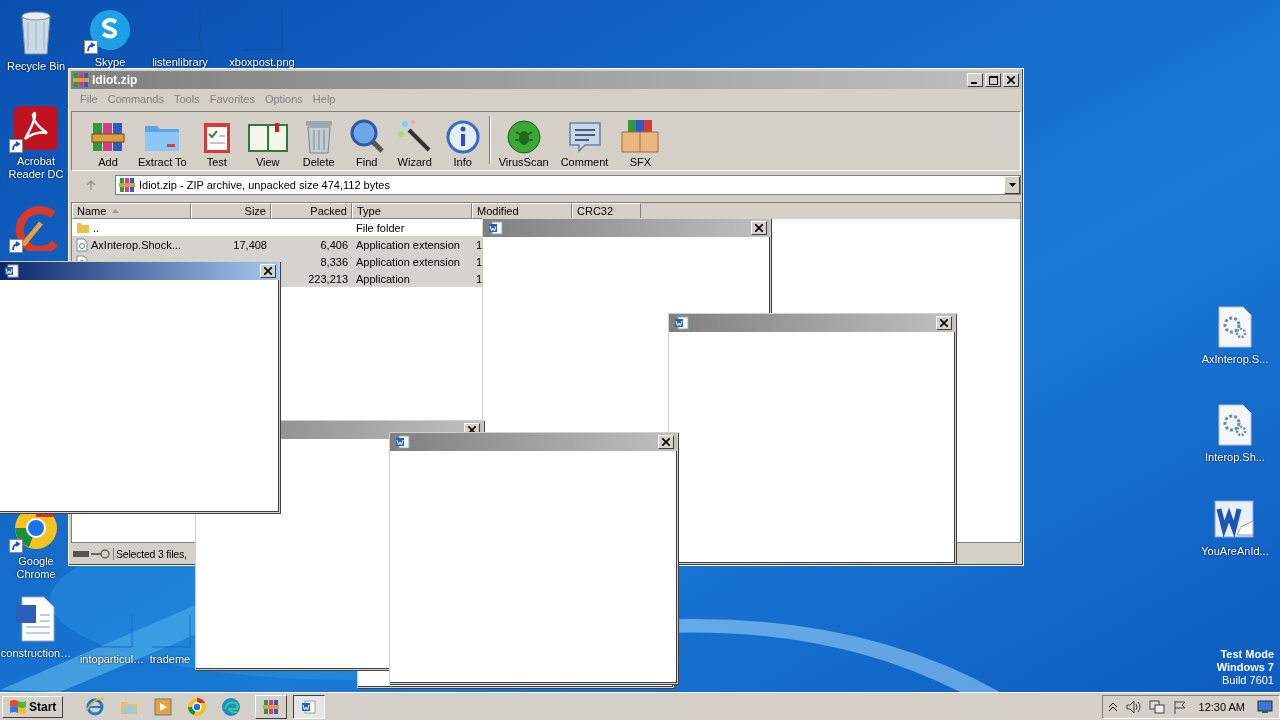 The image size is (1280, 720). Describe the element at coordinates (131, 211) in the screenshot. I see `column-header: Name` at that location.